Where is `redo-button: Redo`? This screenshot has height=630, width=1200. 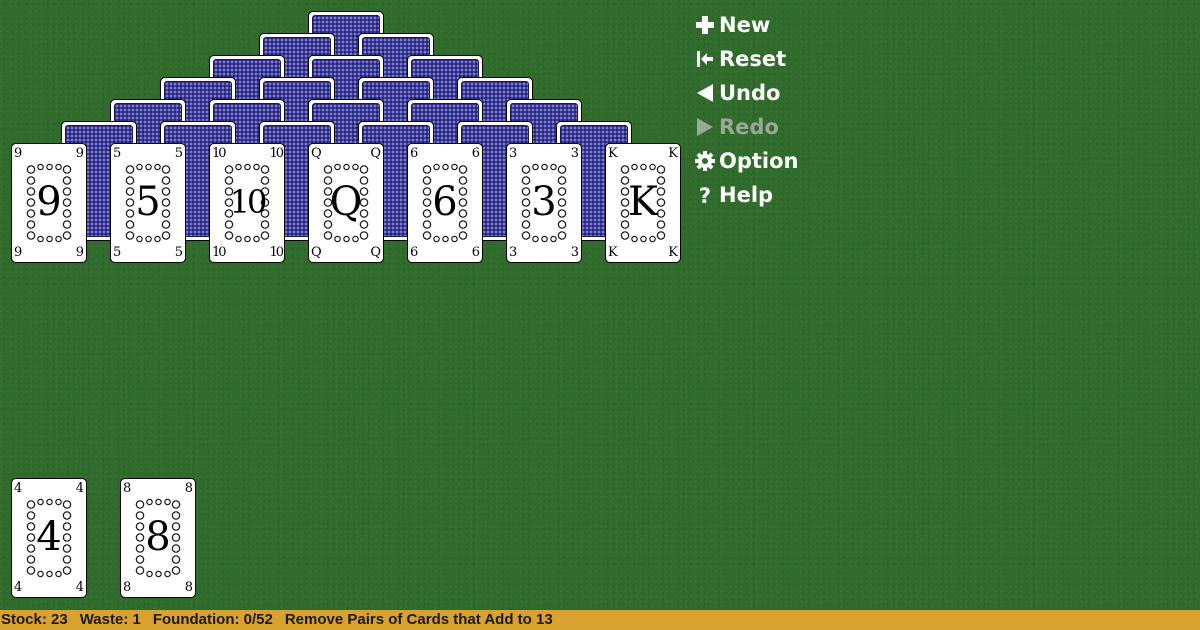 redo-button: Redo is located at coordinates (746, 127).